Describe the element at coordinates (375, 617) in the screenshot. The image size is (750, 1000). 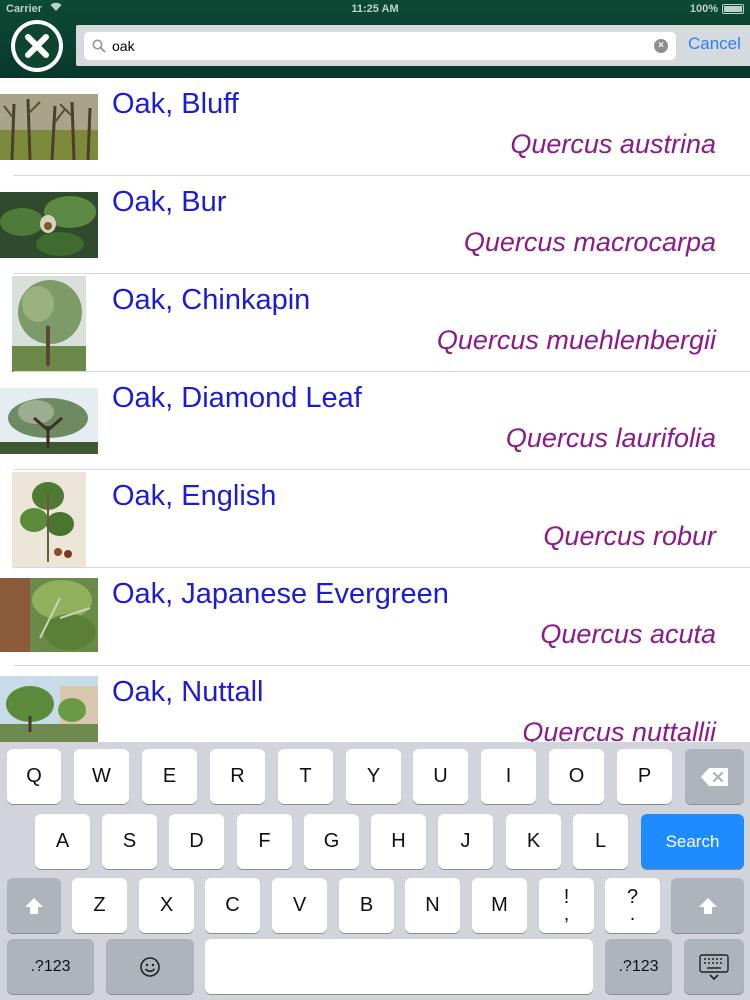
I see `list-item: Oak, Japanese Evergreen Quercus acuta` at that location.